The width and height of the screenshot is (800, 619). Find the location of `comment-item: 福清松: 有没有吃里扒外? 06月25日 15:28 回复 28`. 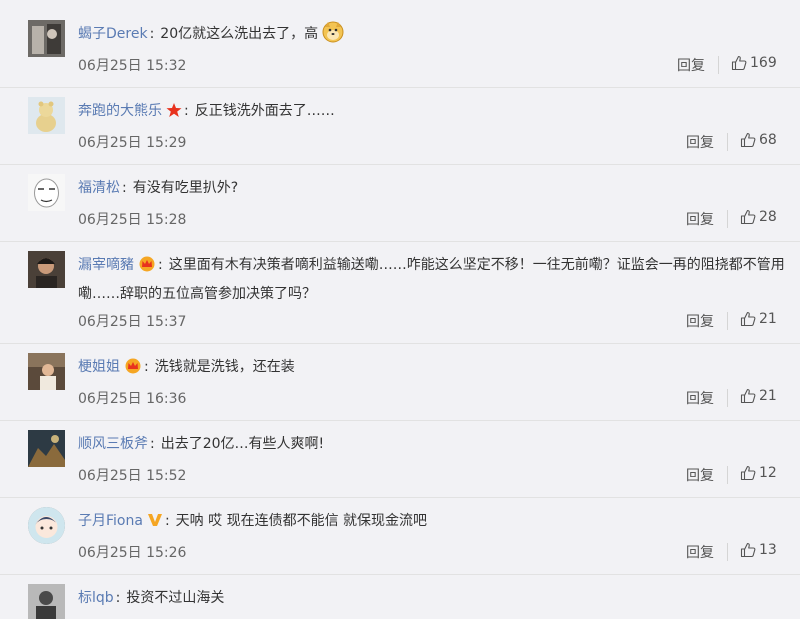

comment-item: 福清松: 有没有吃里扒外? 06月25日 15:28 回复 28 is located at coordinates (400, 203).